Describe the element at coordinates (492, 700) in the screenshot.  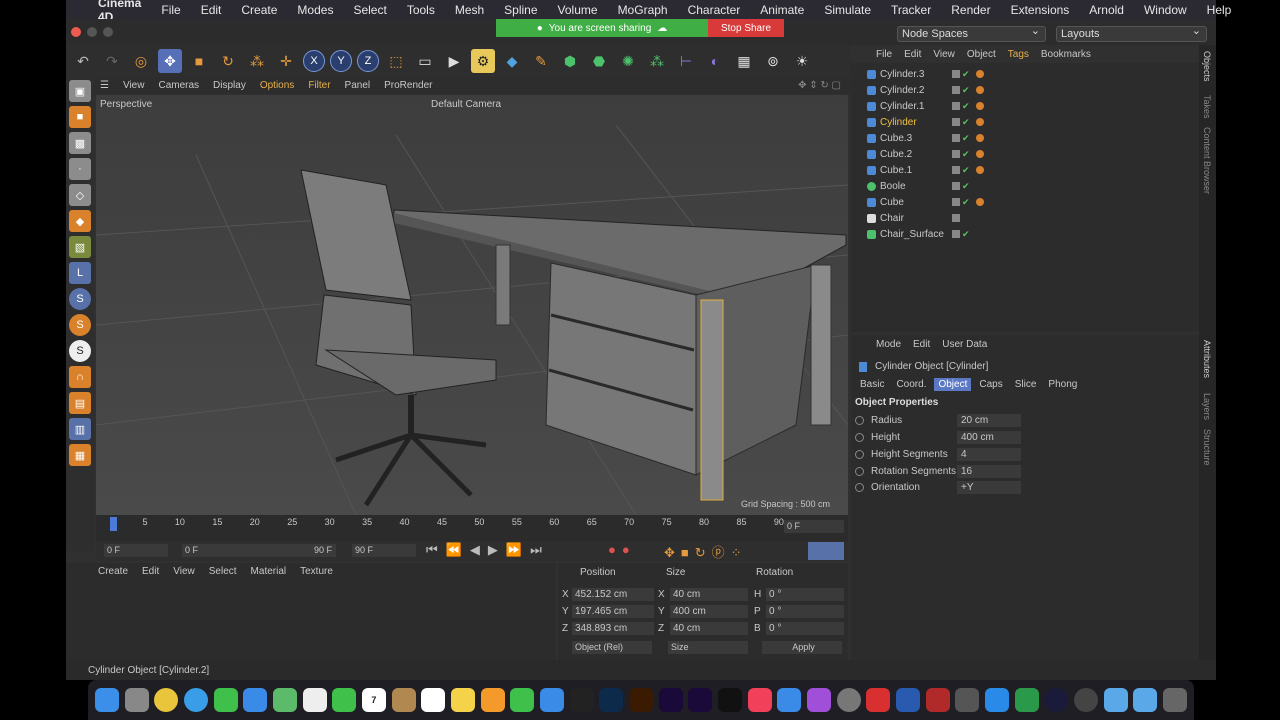
I see `pages-icon` at that location.